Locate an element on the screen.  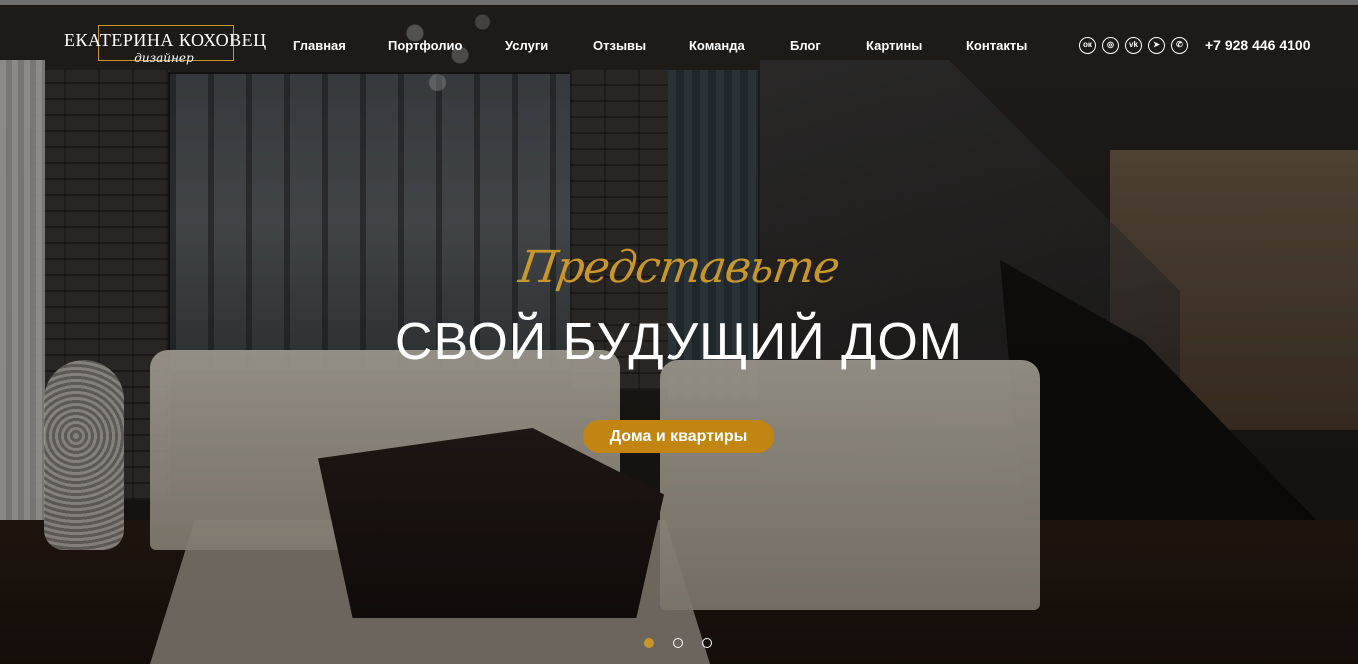
nav-item-blog: Блог is located at coordinates (805, 45).